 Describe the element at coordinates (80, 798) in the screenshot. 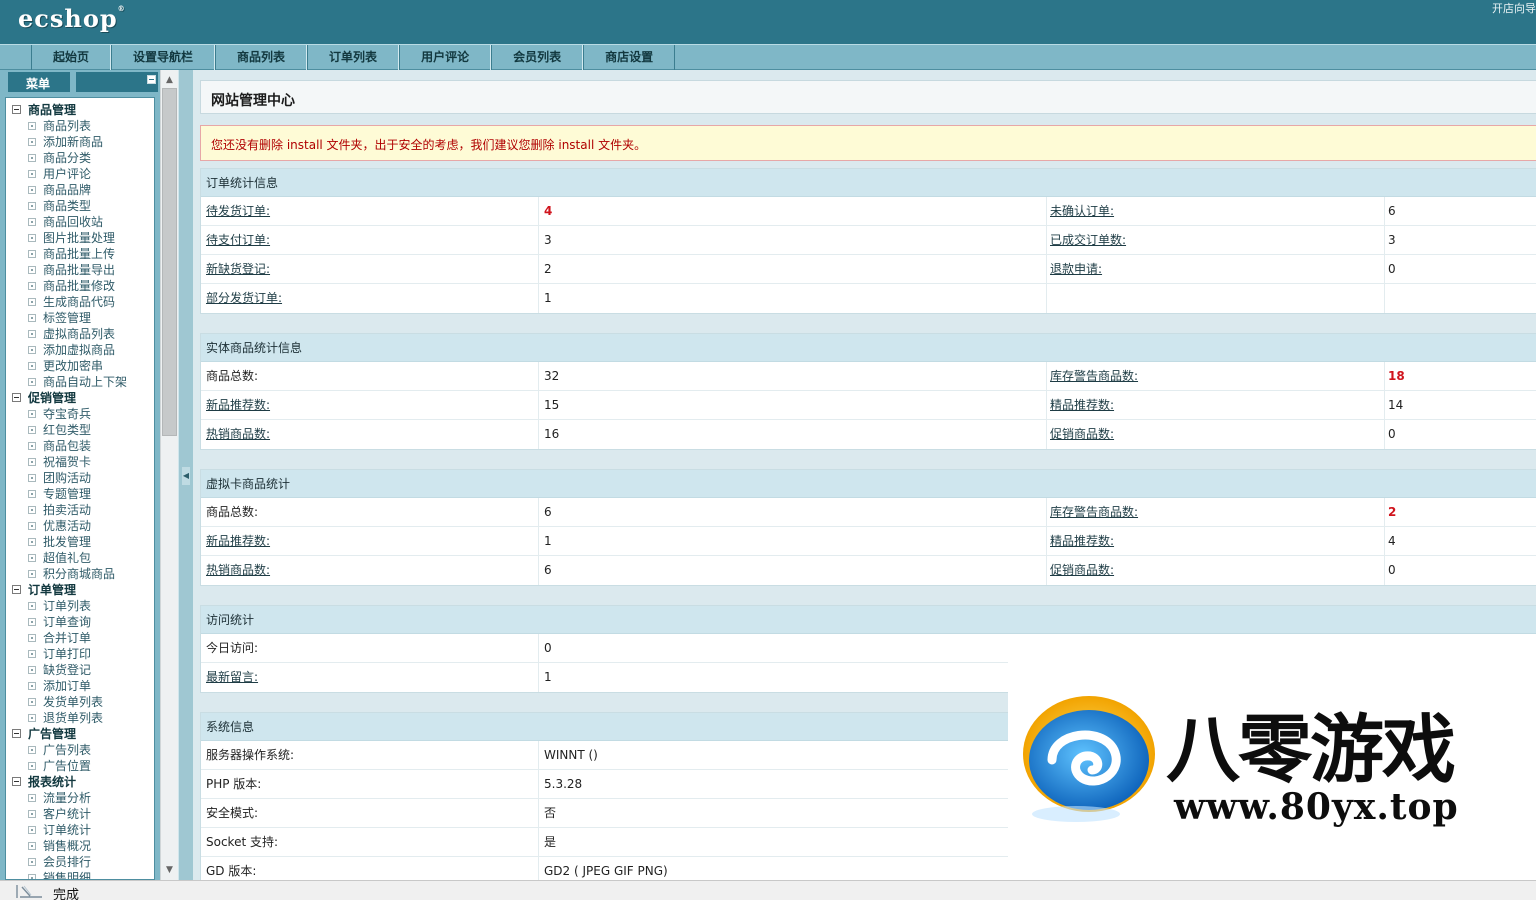

I see `menu-item: 流量分析` at that location.